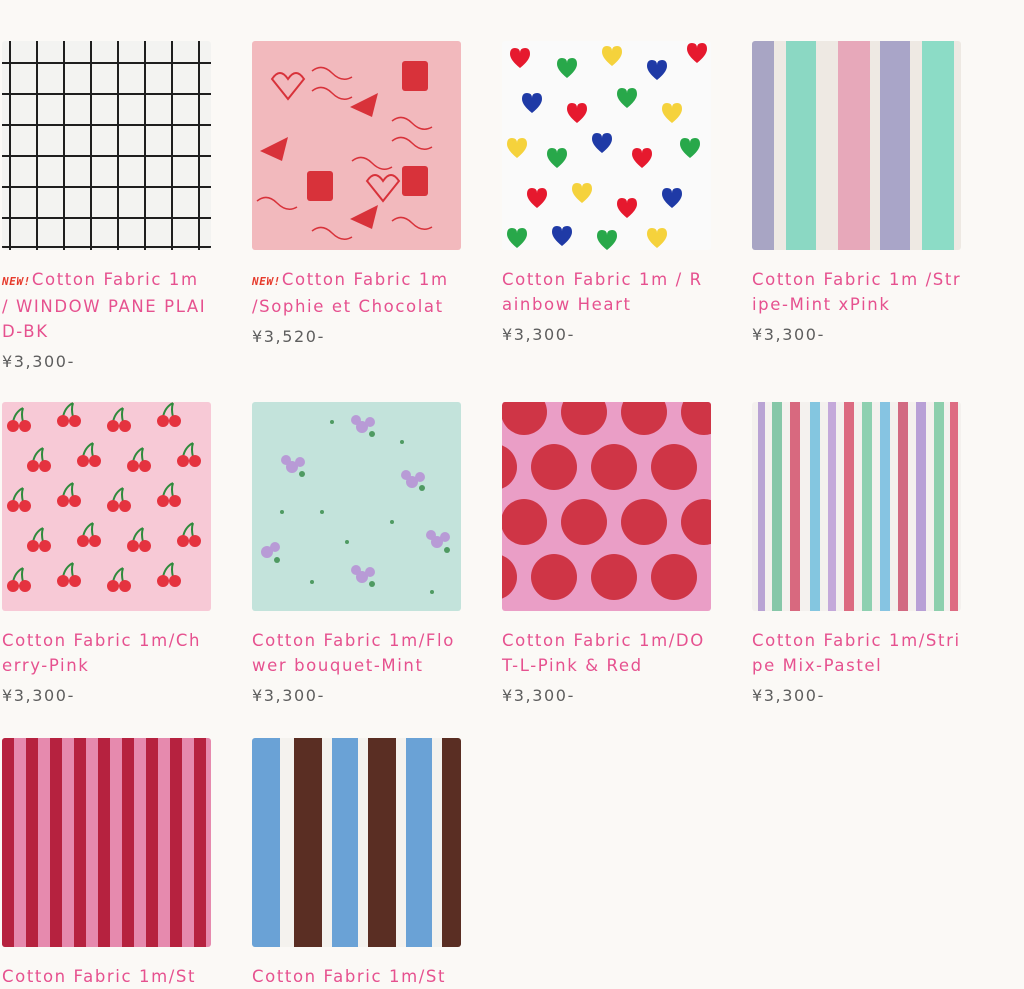 The image size is (1024, 989). What do you see at coordinates (288, 336) in the screenshot?
I see `product-price: ¥3,520-` at bounding box center [288, 336].